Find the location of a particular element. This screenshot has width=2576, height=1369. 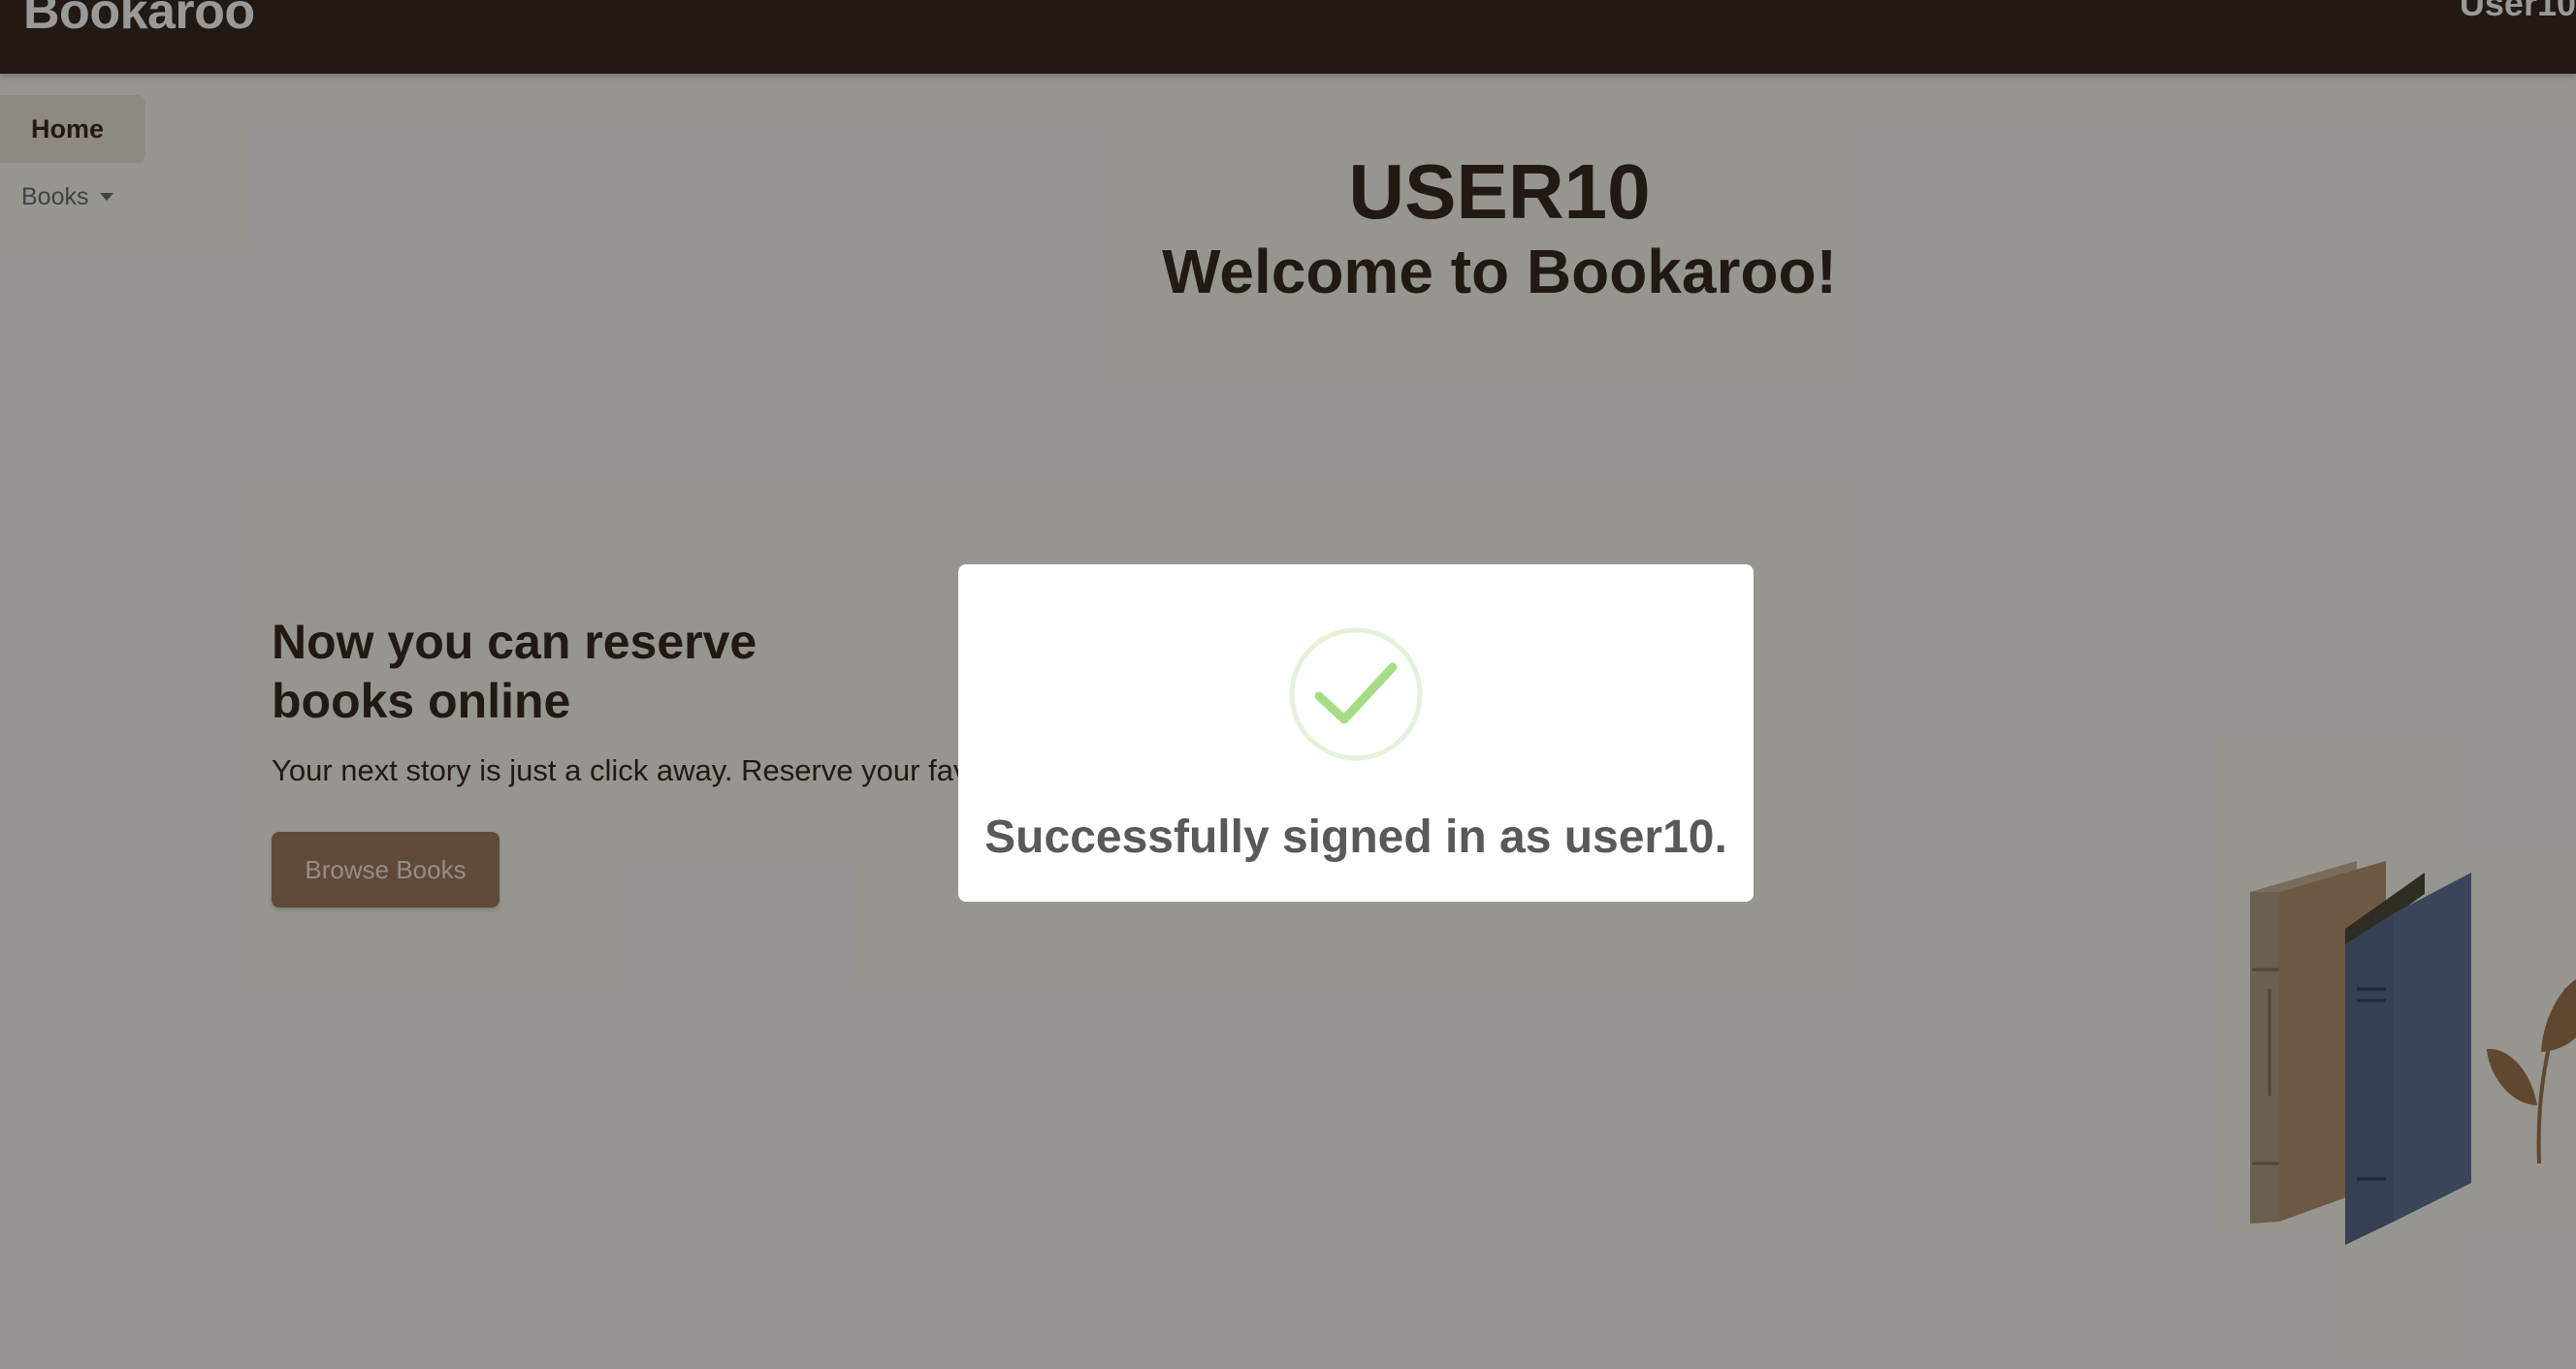

success-check-icon is located at coordinates (1356, 694).